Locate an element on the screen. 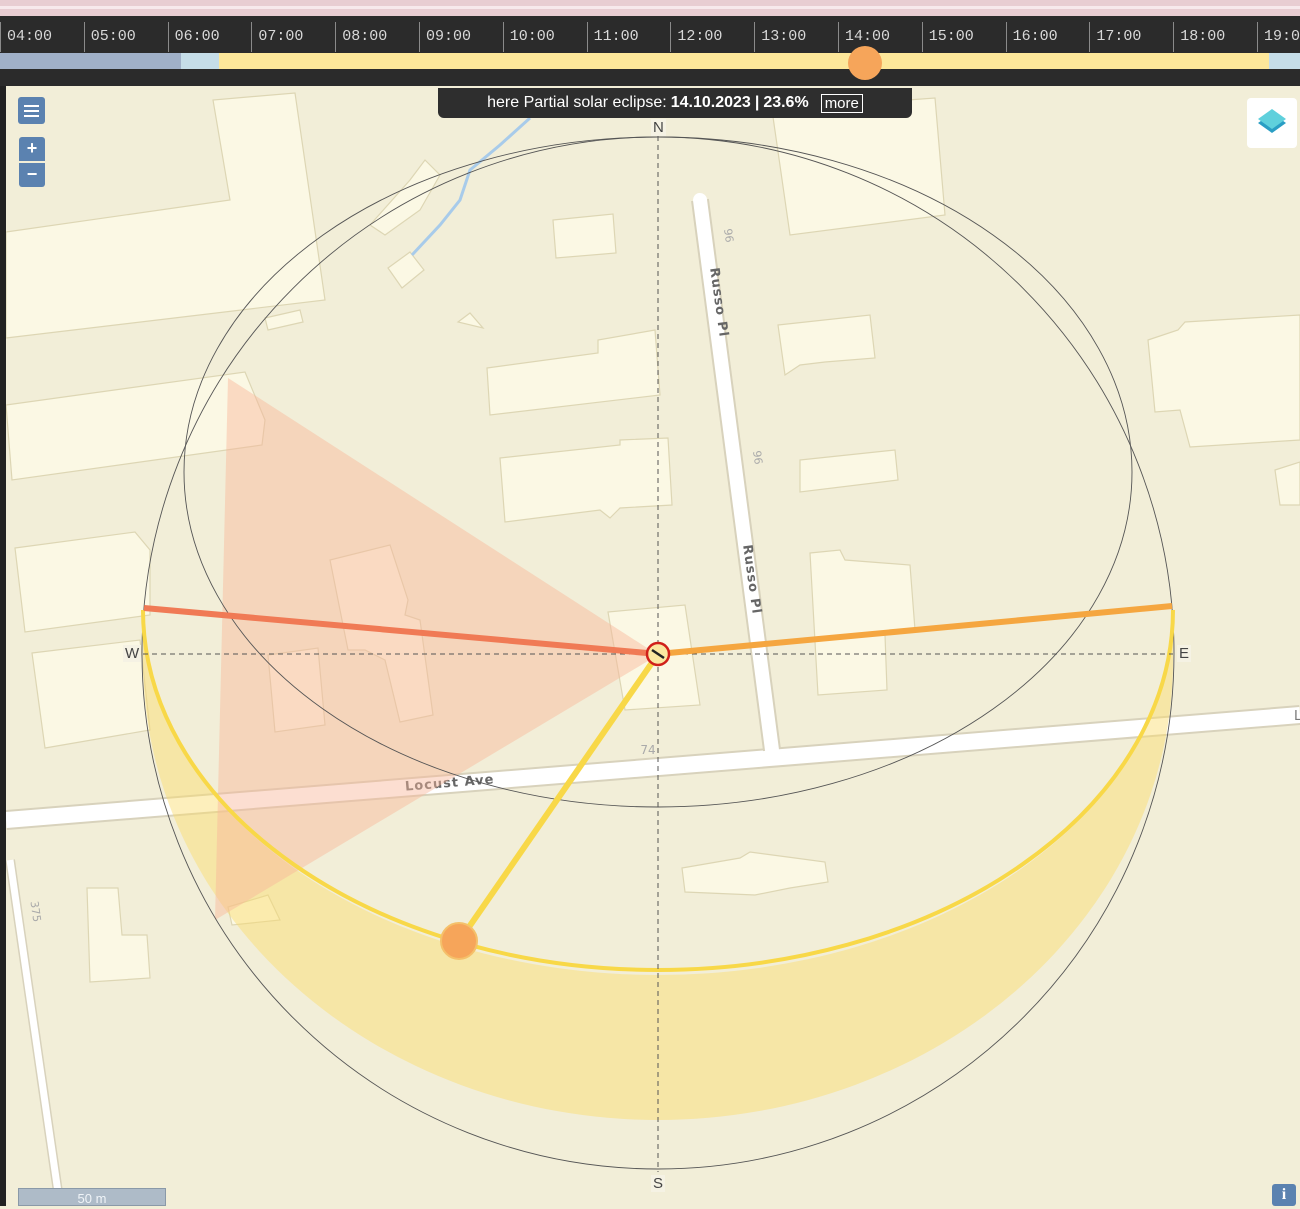  daylight-bar is located at coordinates (650, 61).